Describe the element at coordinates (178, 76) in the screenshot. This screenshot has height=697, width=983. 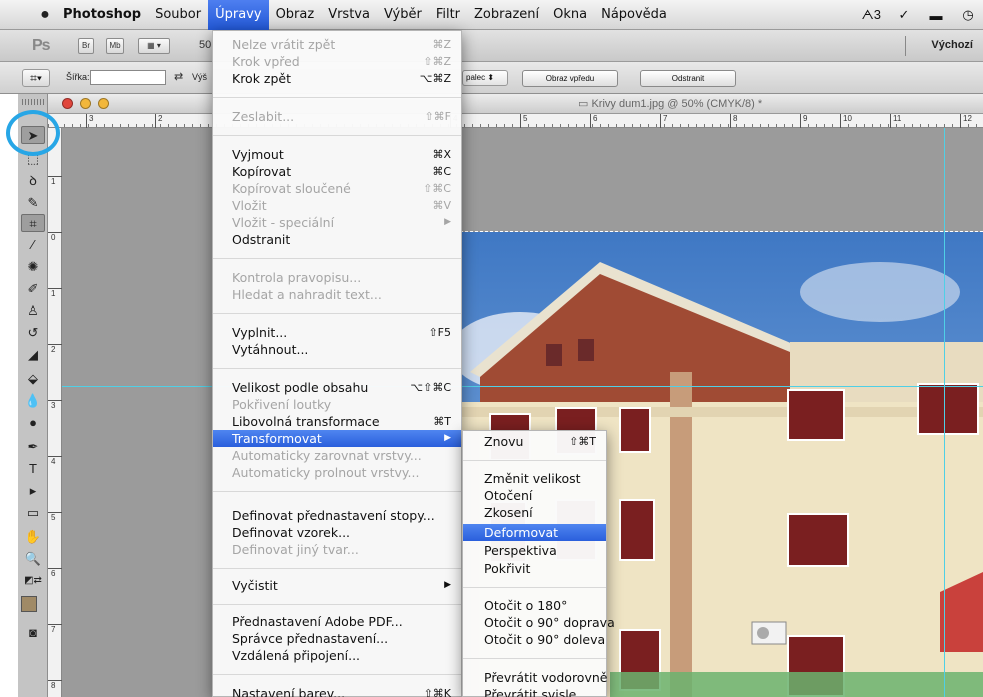
I see `swap-dimensions-icon: ⇄` at that location.